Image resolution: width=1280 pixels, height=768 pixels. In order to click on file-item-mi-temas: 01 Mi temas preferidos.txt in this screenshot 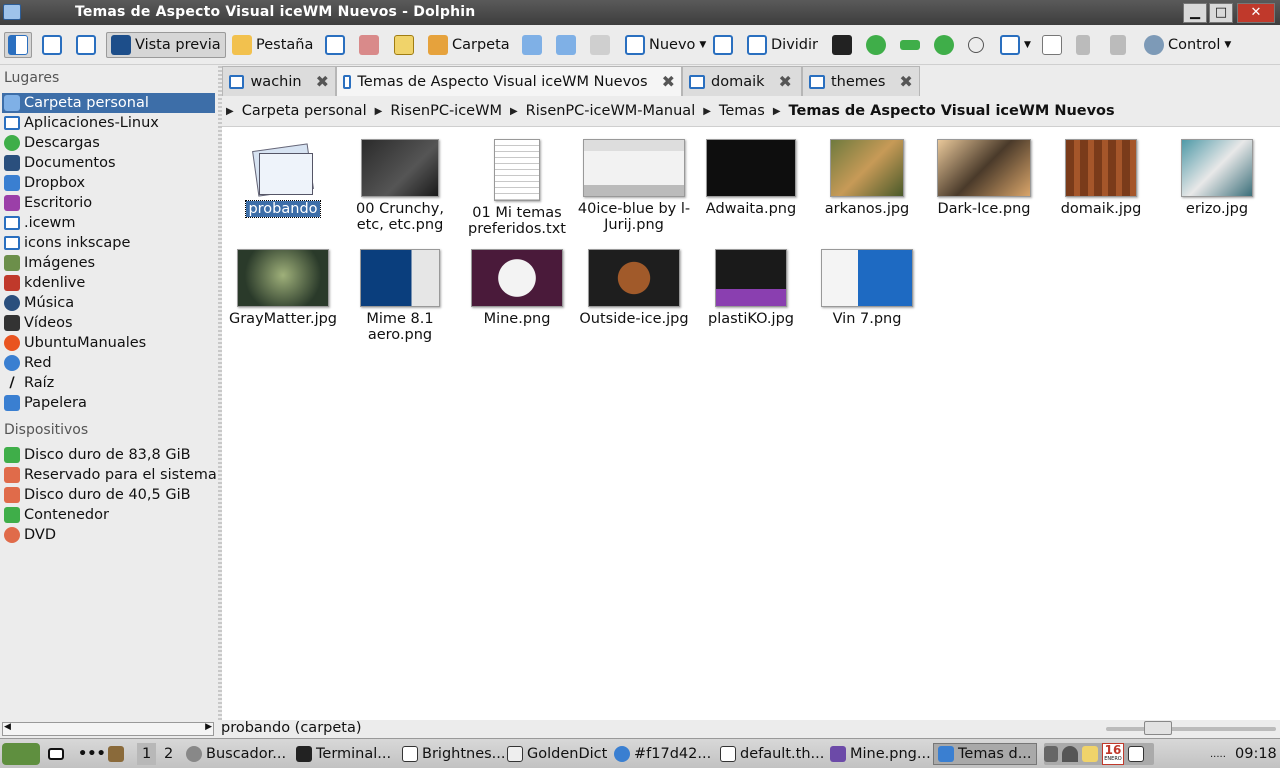, I will do `click(517, 188)`.